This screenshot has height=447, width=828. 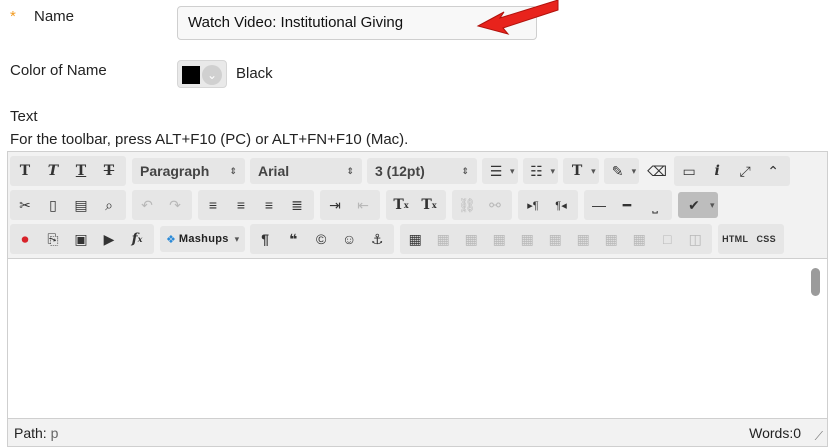 I want to click on horizontal-rule-icon: —, so click(x=599, y=205).